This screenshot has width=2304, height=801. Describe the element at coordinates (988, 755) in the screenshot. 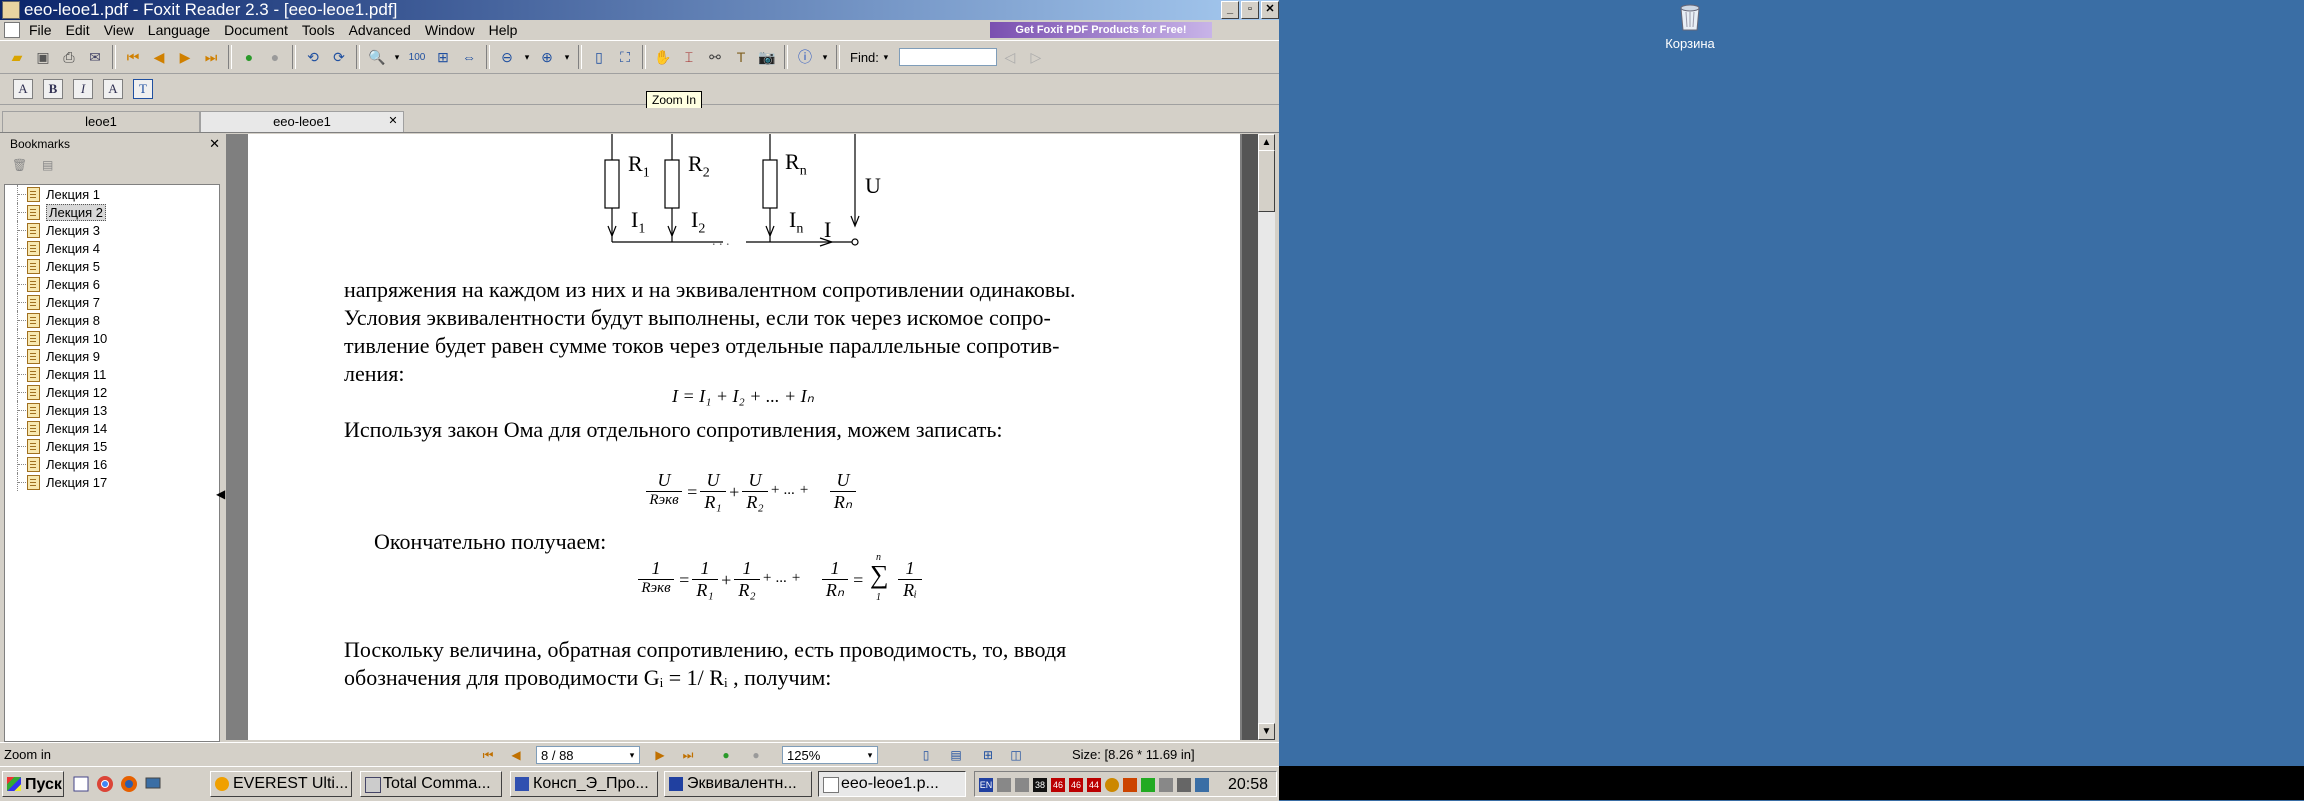

I see `facing-view-icon: ⊞` at that location.